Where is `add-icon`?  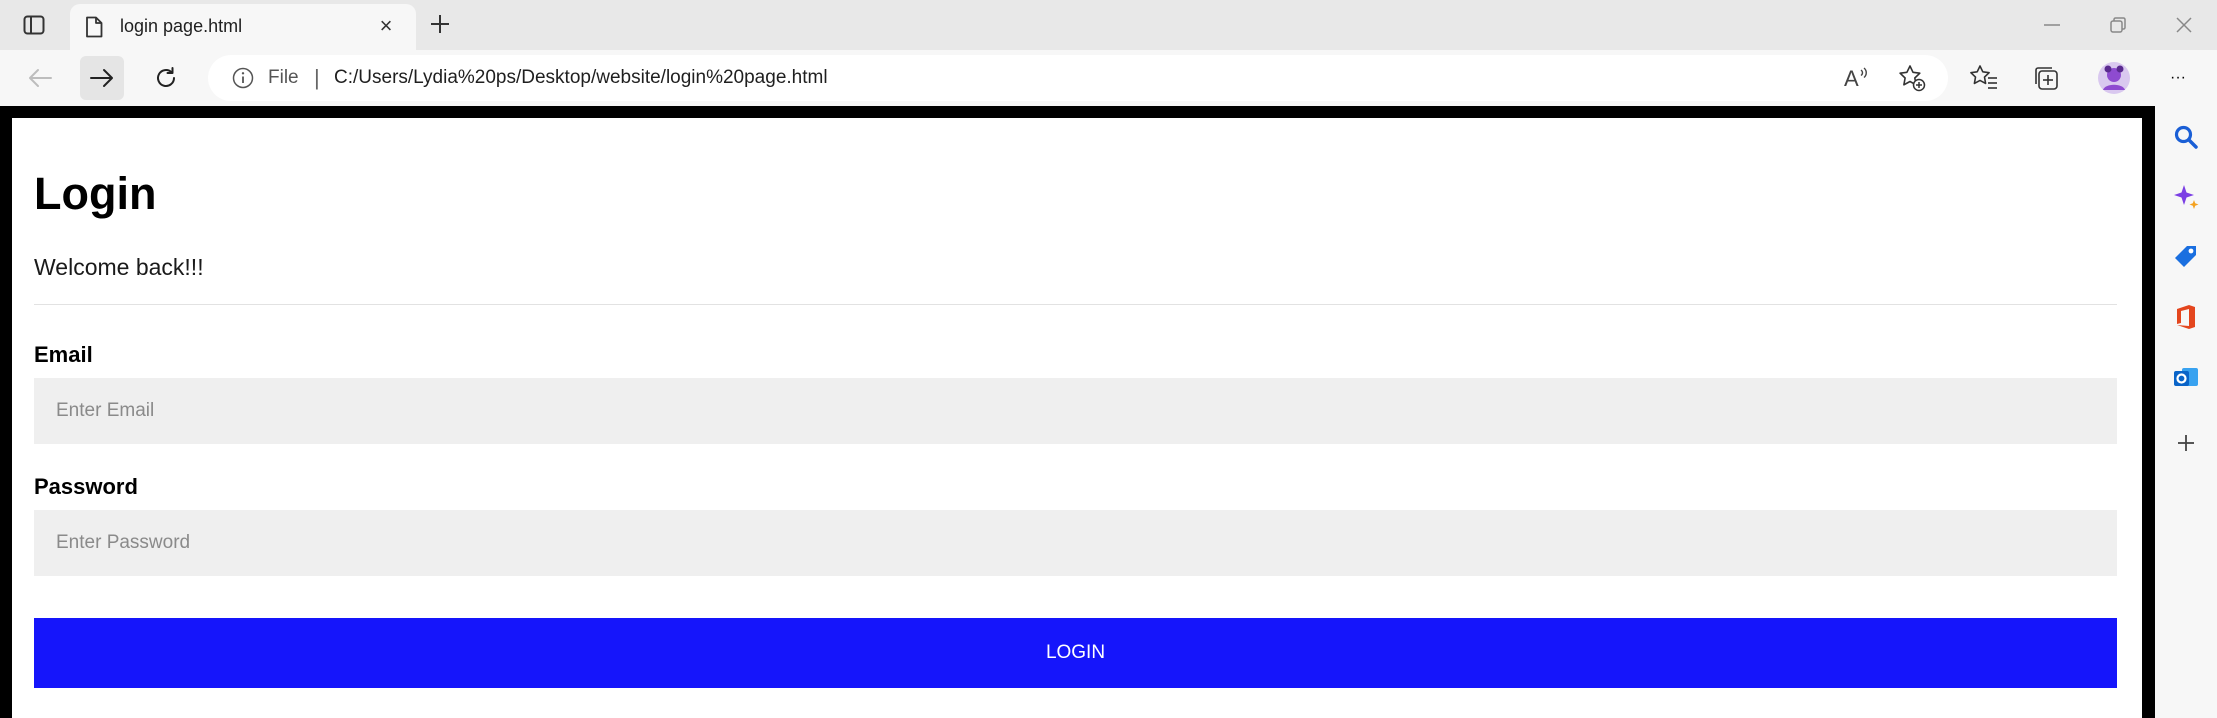 add-icon is located at coordinates (2186, 443).